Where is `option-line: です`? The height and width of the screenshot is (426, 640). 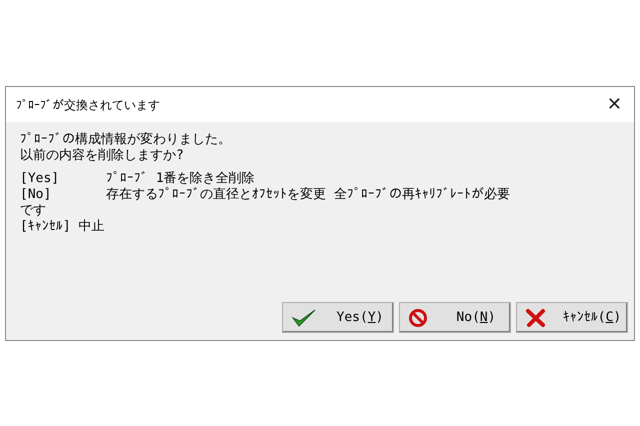
option-line: です is located at coordinates (33, 211).